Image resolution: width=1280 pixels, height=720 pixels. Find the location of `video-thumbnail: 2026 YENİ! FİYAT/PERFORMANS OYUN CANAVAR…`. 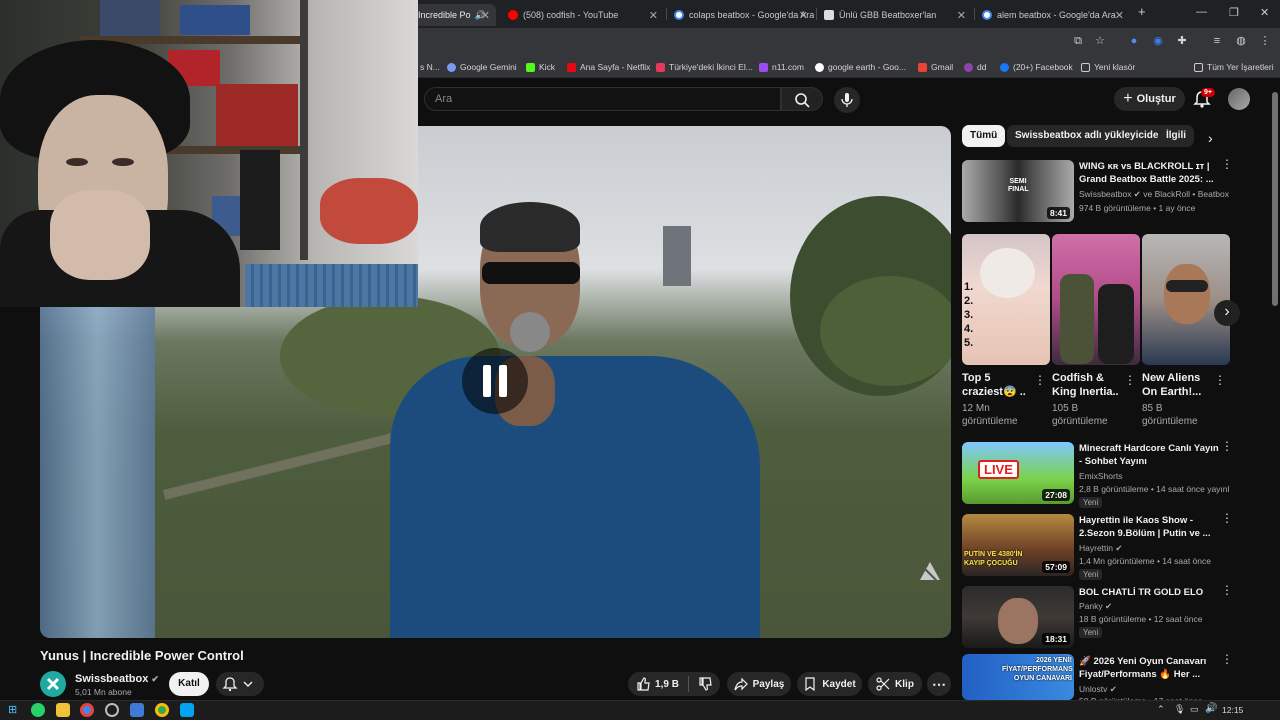

video-thumbnail: 2026 YENİ! FİYAT/PERFORMANS OYUN CANAVAR… is located at coordinates (1018, 677).